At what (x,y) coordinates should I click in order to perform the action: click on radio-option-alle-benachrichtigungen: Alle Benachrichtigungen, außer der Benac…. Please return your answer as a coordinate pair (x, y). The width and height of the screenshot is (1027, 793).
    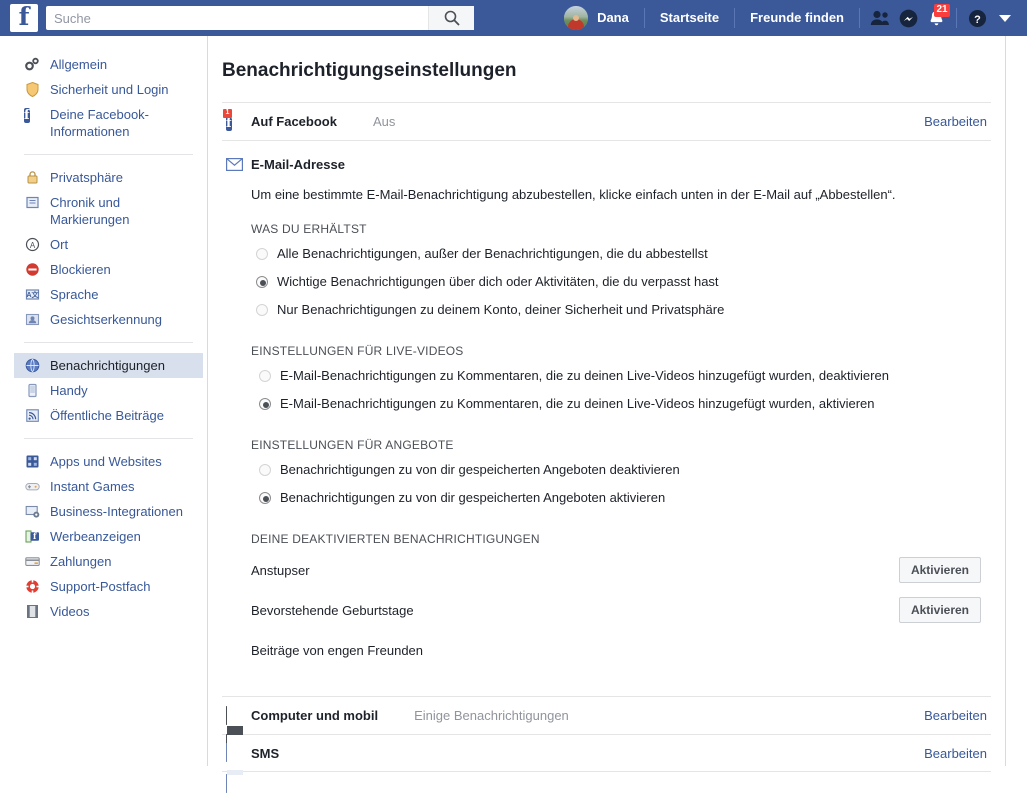
    Looking at the image, I should click on (621, 254).